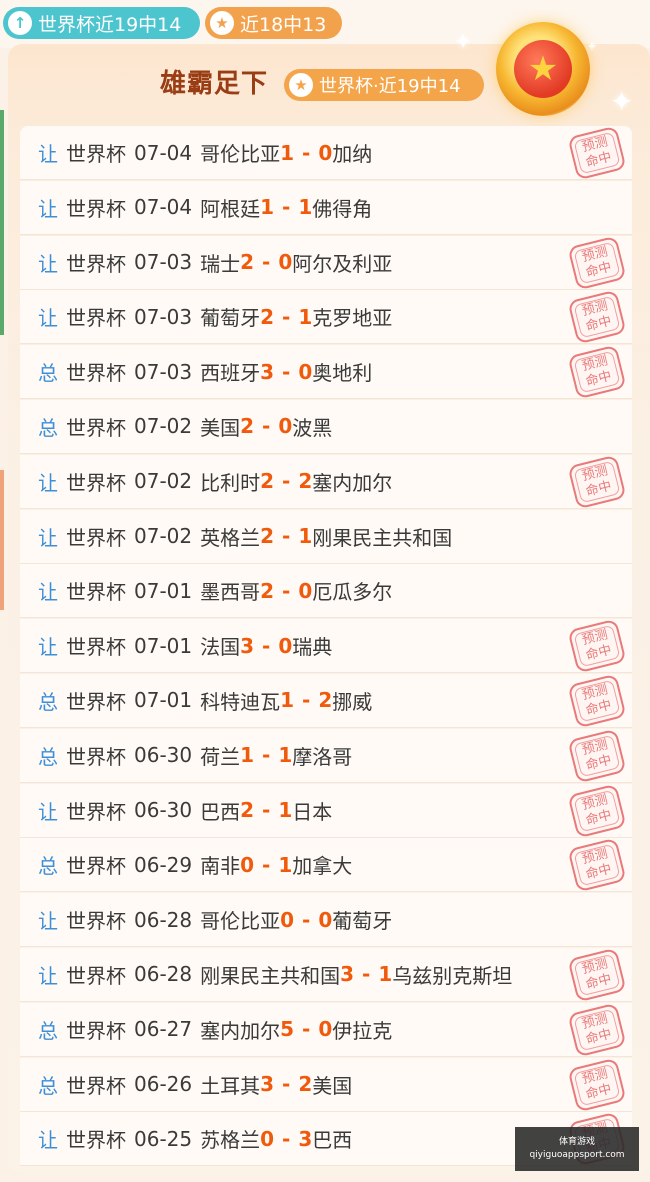 This screenshot has height=1182, width=650. I want to click on prediction-row: 让世界杯 07-03 瑞士 2-0 阿尔及利亚 预测 命中, so click(326, 262).